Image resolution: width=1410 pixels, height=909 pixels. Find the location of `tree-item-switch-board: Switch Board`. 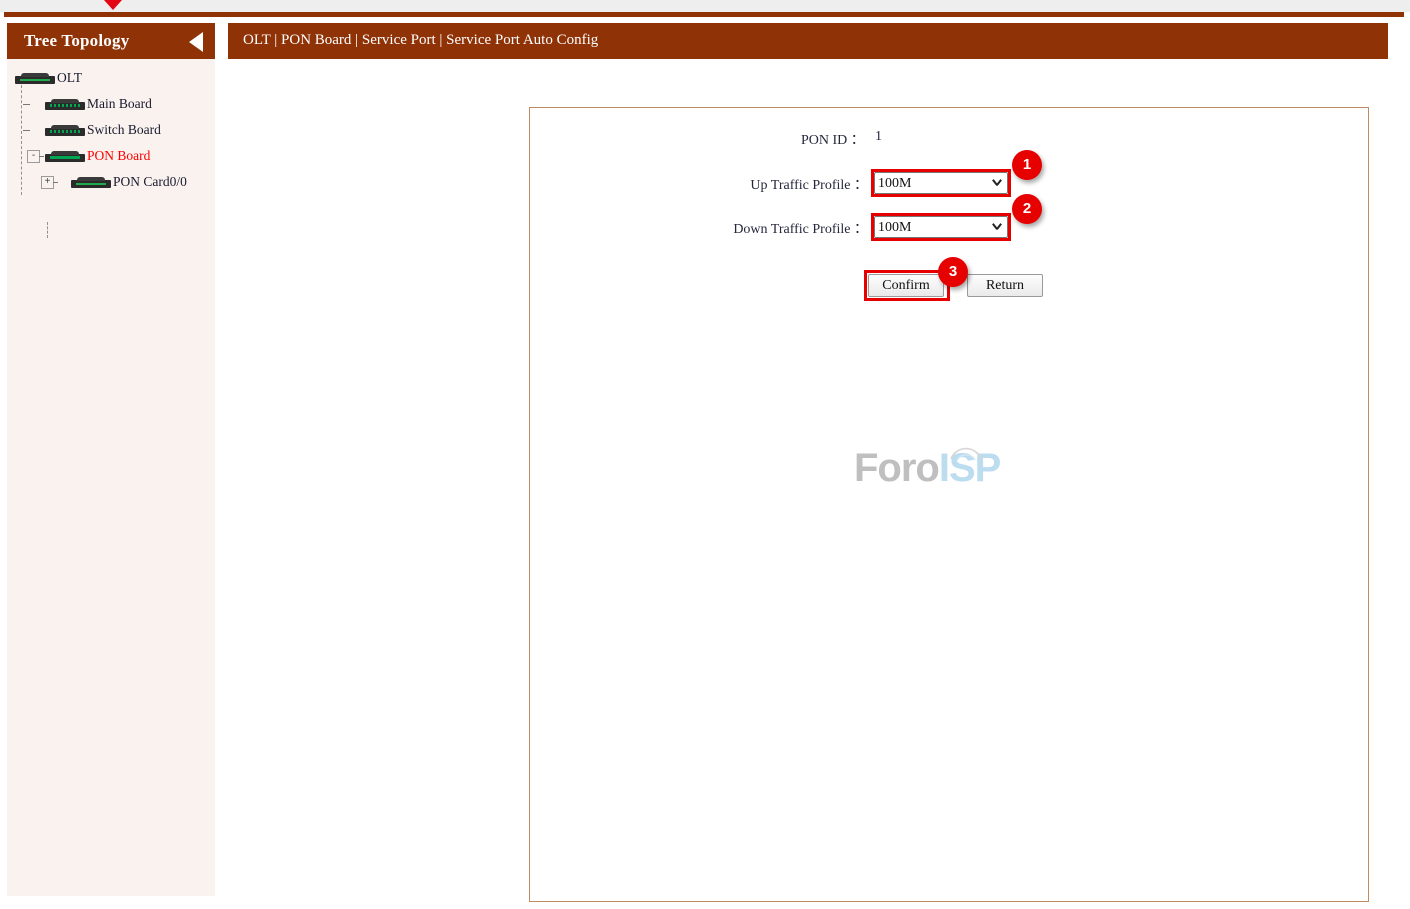

tree-item-switch-board: Switch Board is located at coordinates (111, 130).